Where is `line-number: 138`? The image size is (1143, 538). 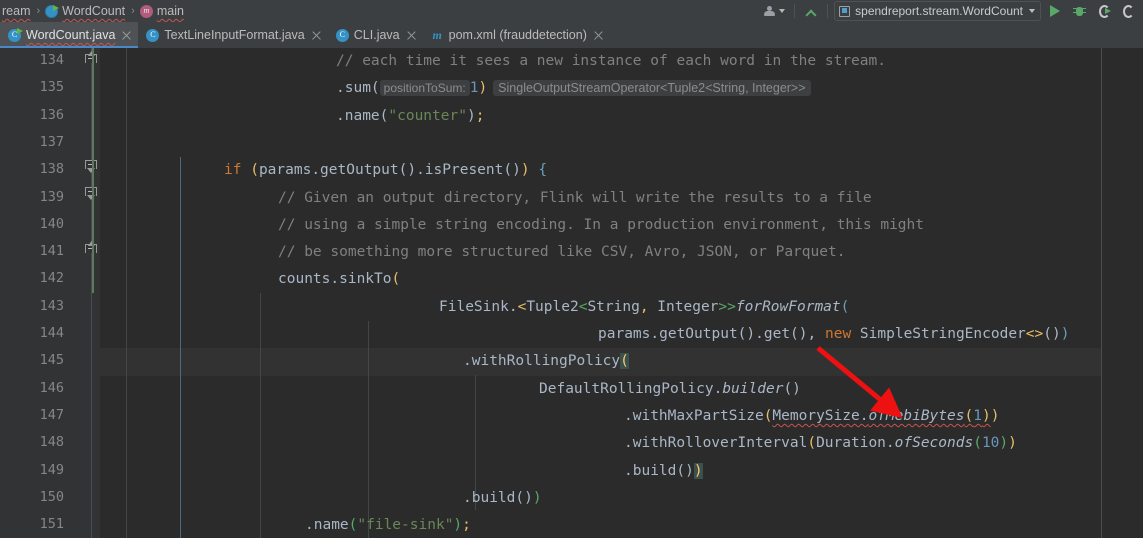
line-number: 138 is located at coordinates (51, 169).